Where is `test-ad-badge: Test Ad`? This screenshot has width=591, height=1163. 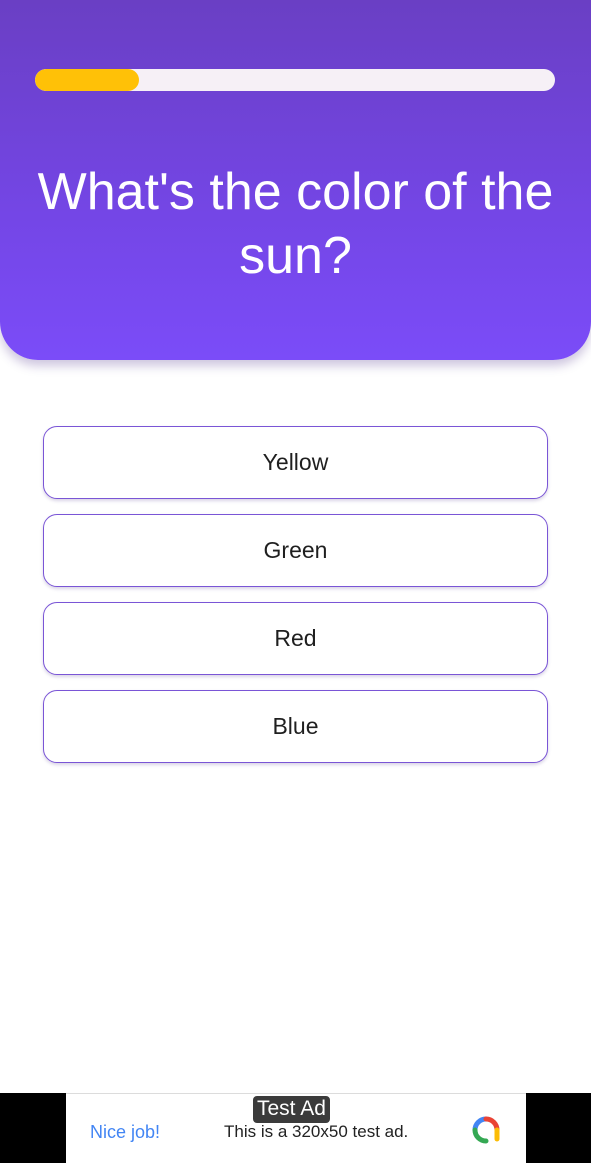 test-ad-badge: Test Ad is located at coordinates (291, 1109).